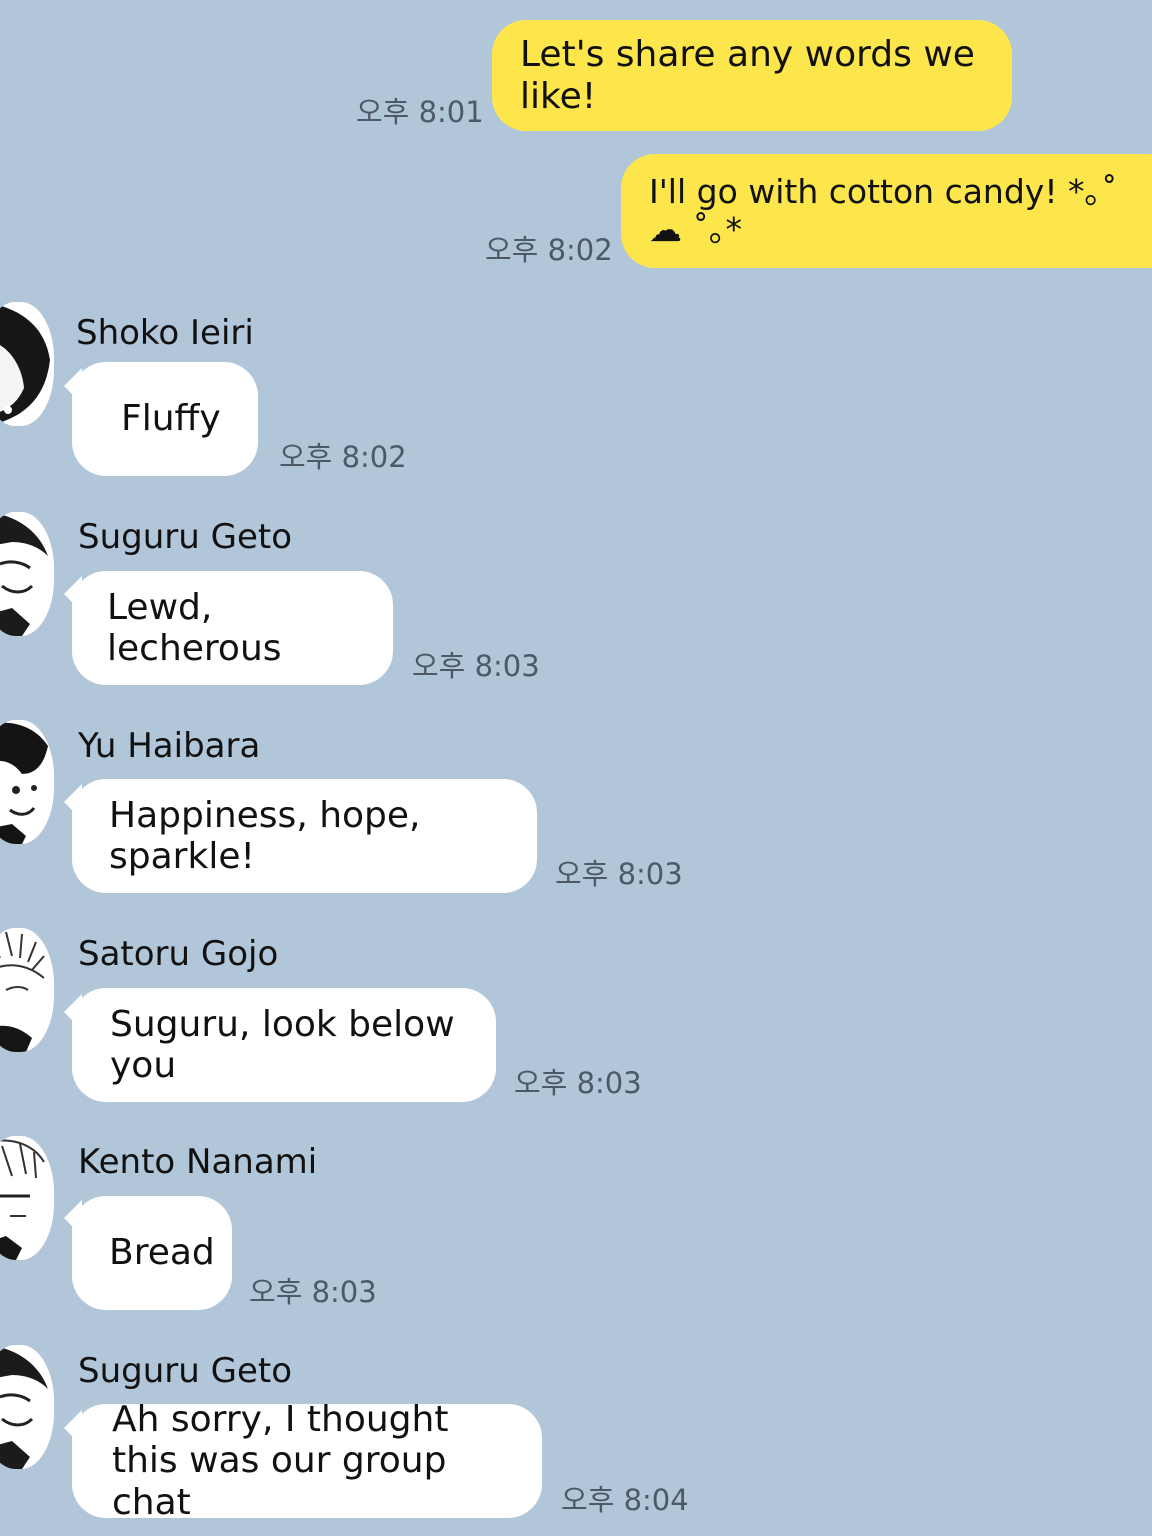 This screenshot has width=1152, height=1536. What do you see at coordinates (747, 75) in the screenshot?
I see `message-text: Let's share any words we like!` at bounding box center [747, 75].